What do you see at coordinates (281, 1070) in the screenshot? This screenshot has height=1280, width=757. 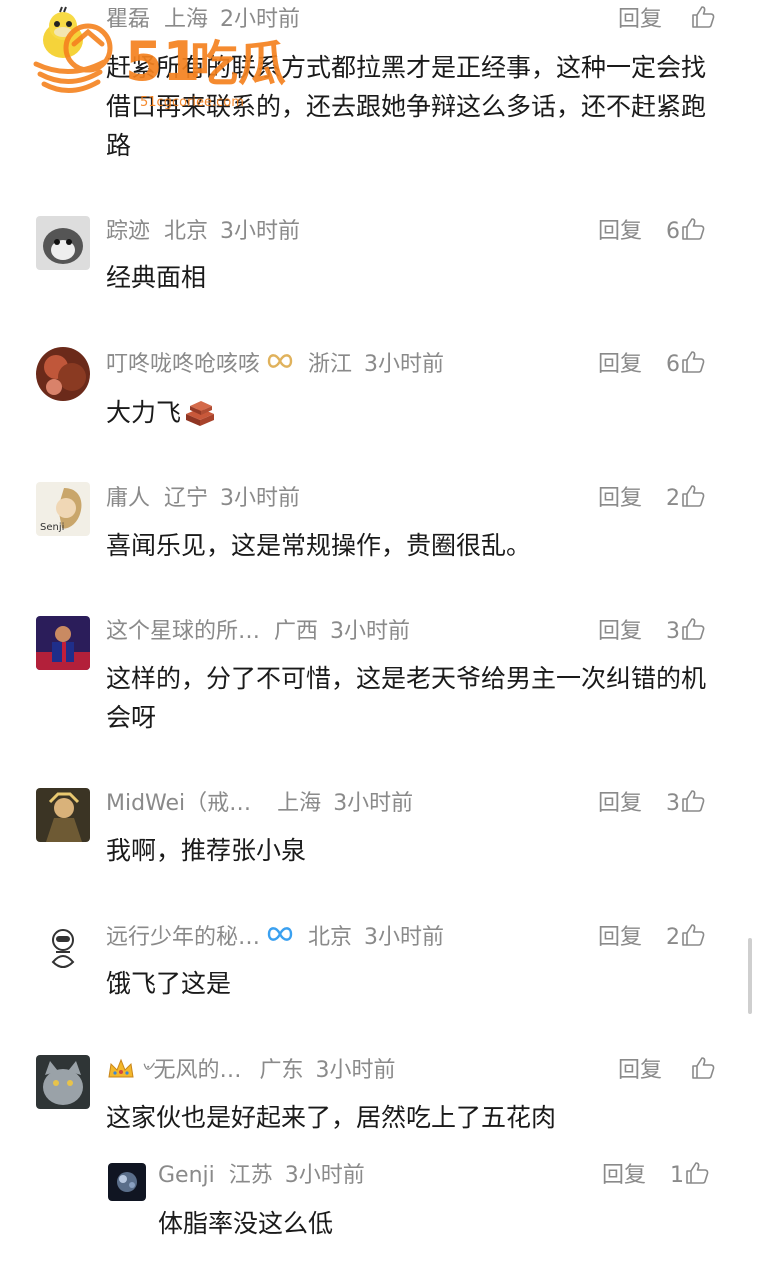 I see `location: 广东` at bounding box center [281, 1070].